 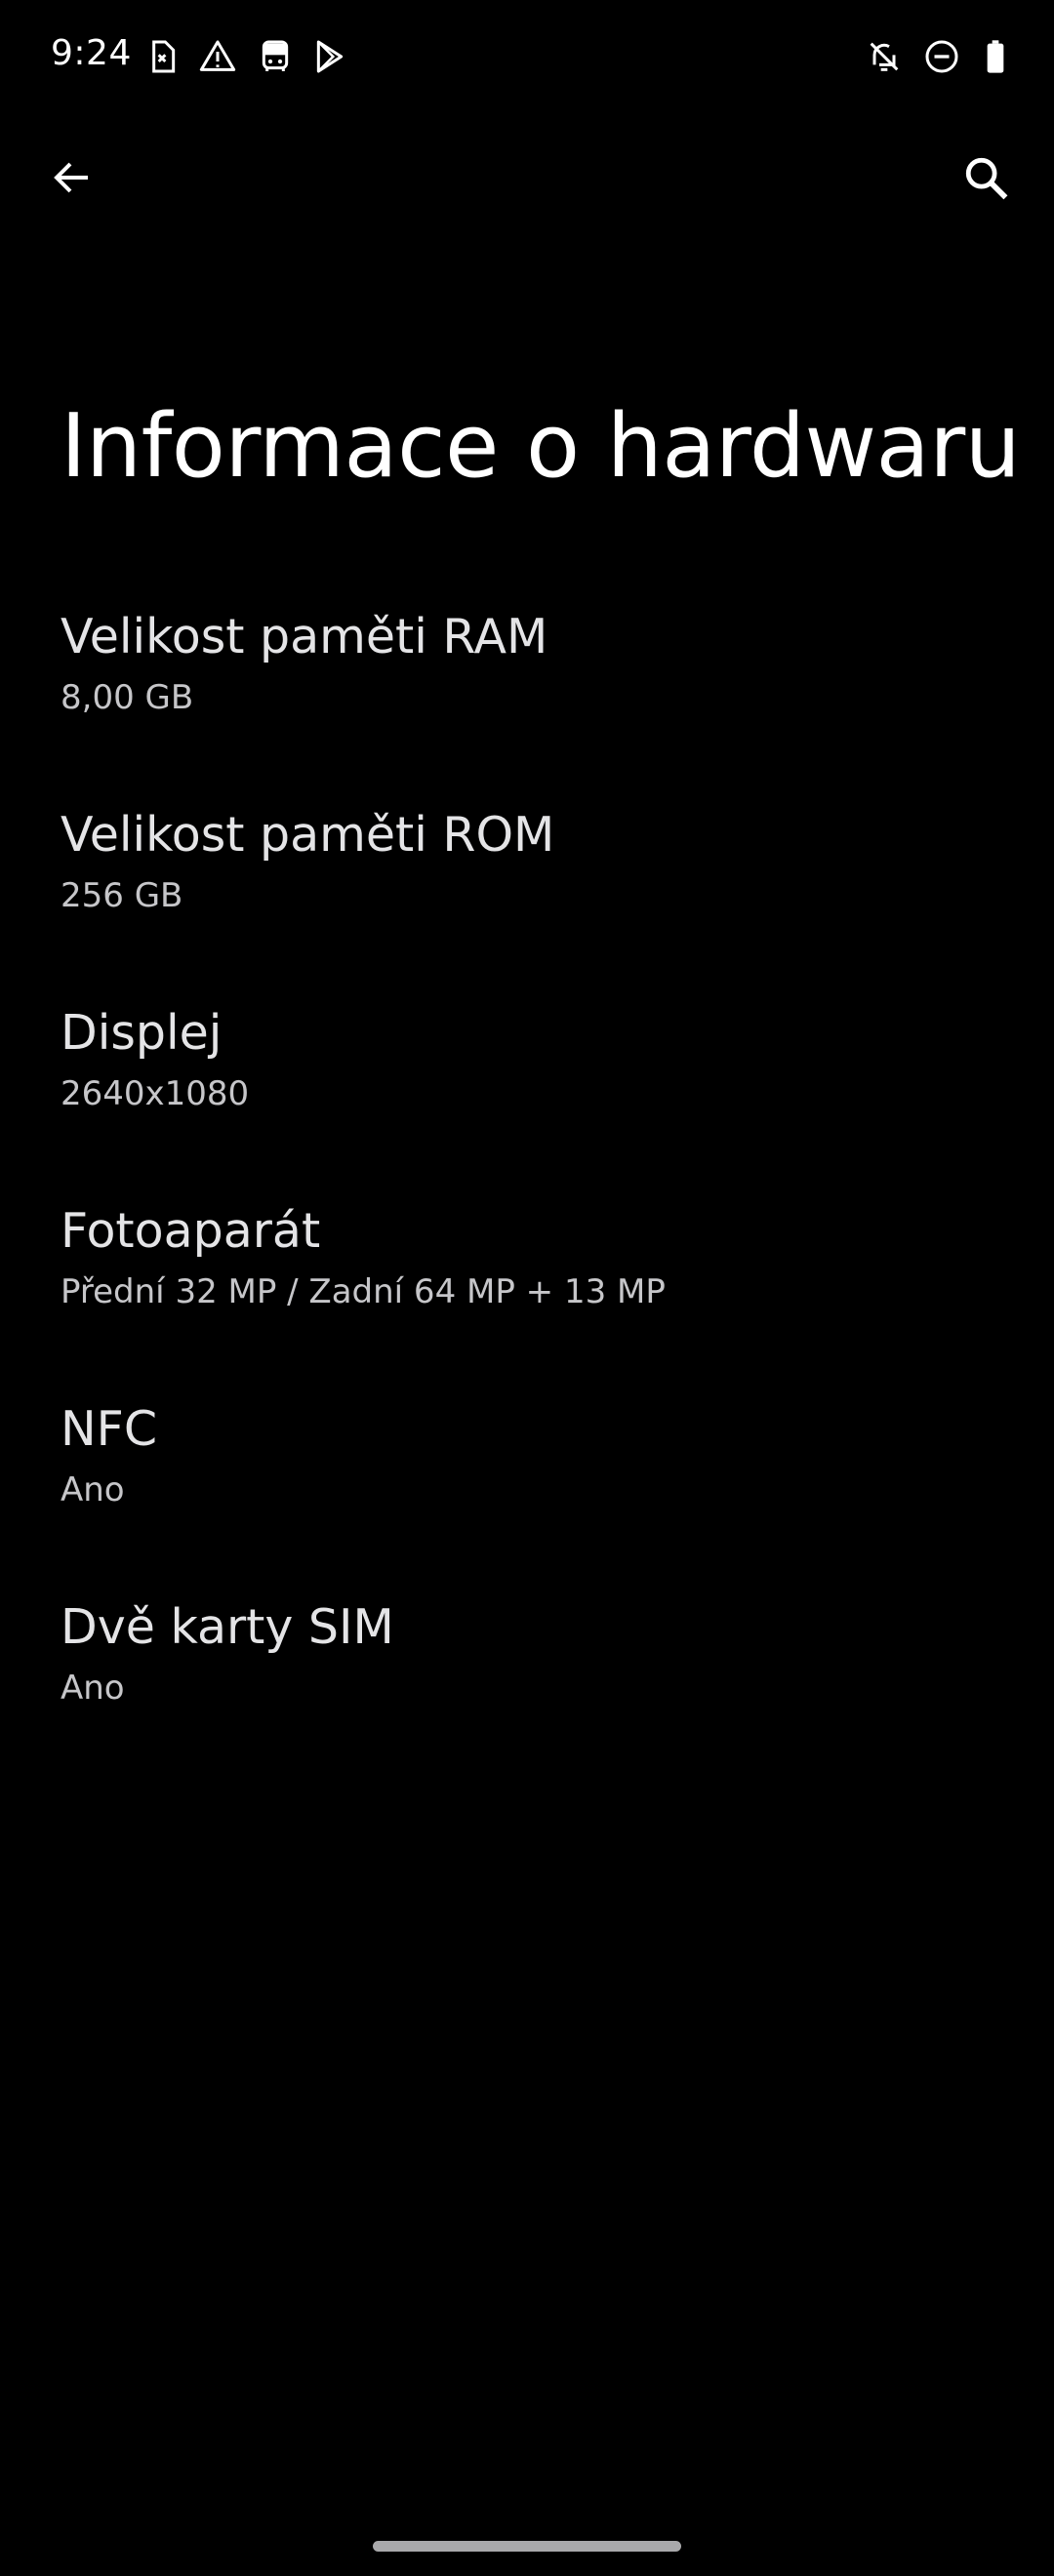 What do you see at coordinates (527, 58) in the screenshot?
I see `status-bar: 9:24` at bounding box center [527, 58].